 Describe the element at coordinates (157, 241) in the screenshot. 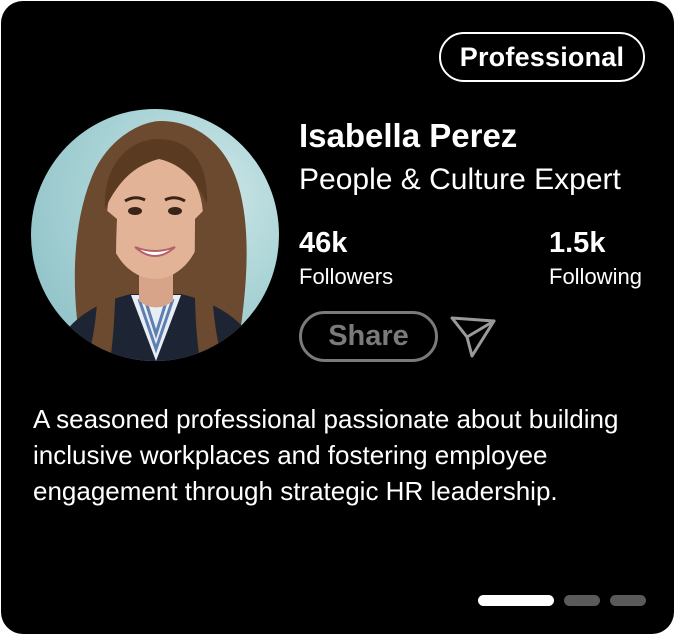

I see `profile-photo-illustration` at that location.